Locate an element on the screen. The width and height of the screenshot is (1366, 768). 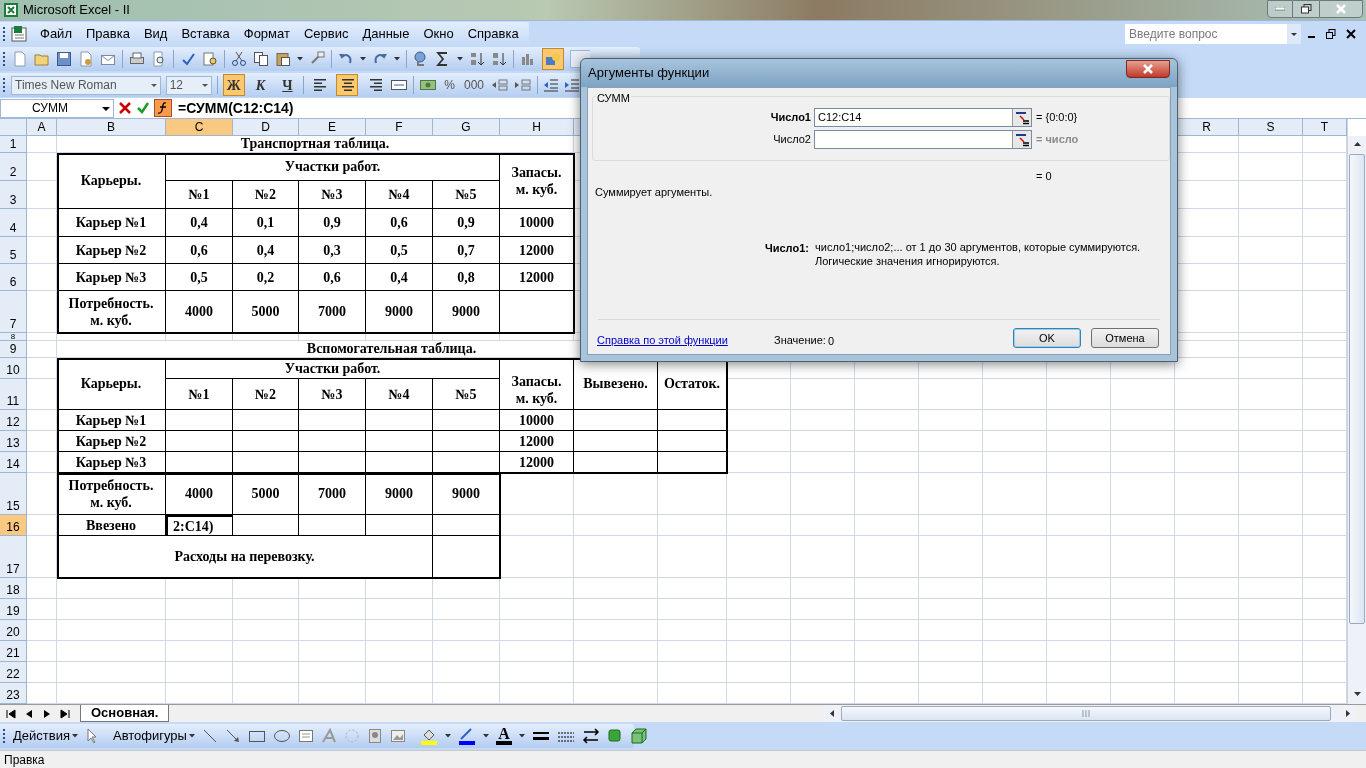
menu-item: Справка is located at coordinates (493, 33).